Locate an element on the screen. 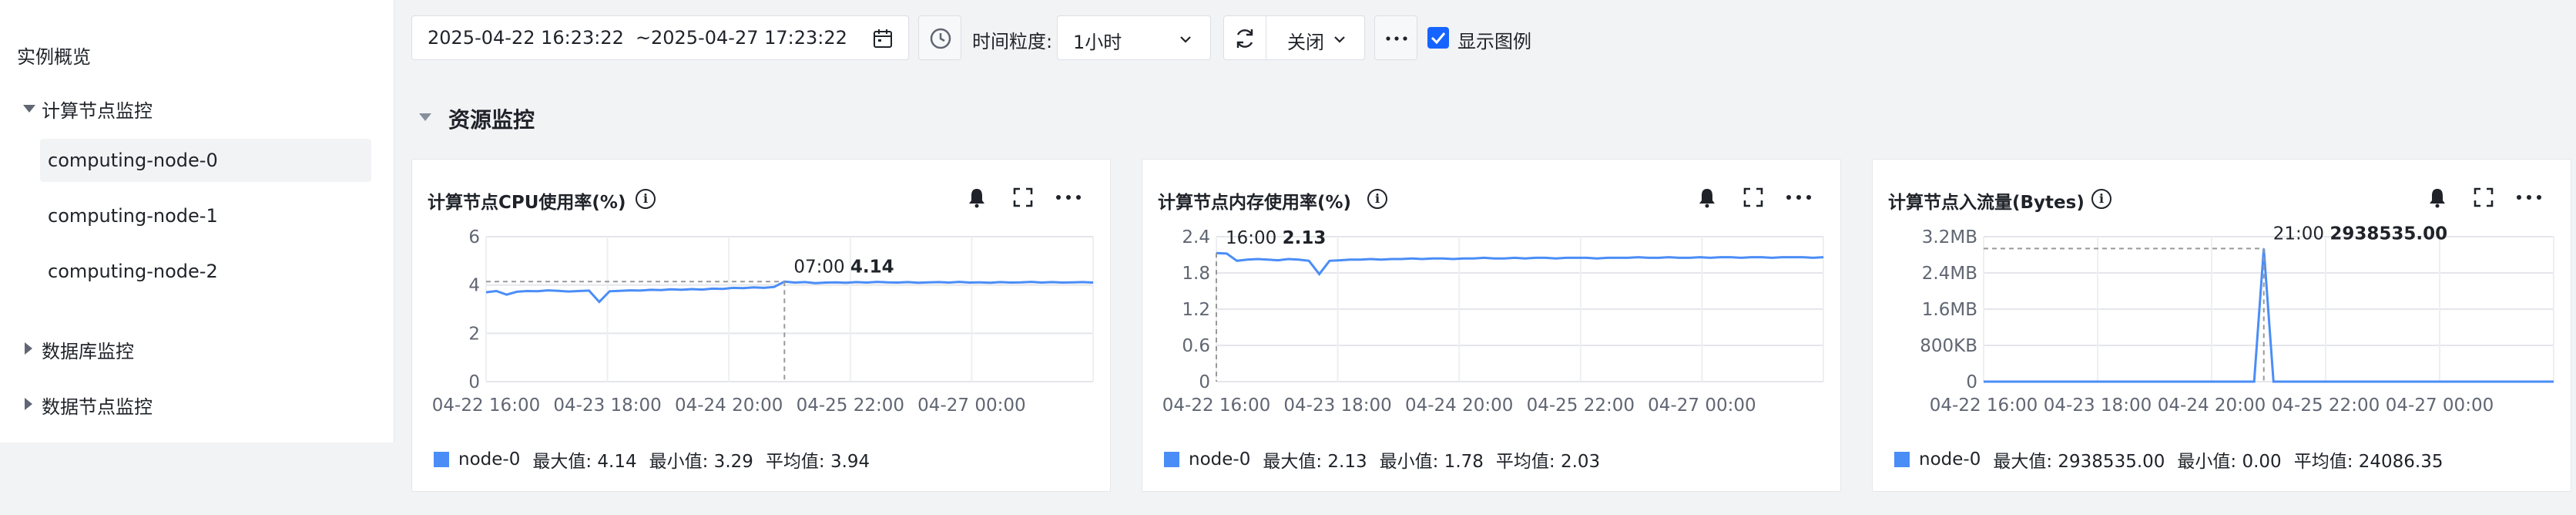 This screenshot has height=515, width=2576. chart-legend: node-0 最大值: 4.14 最小值: 3.29 平均值: 3.94 is located at coordinates (658, 459).